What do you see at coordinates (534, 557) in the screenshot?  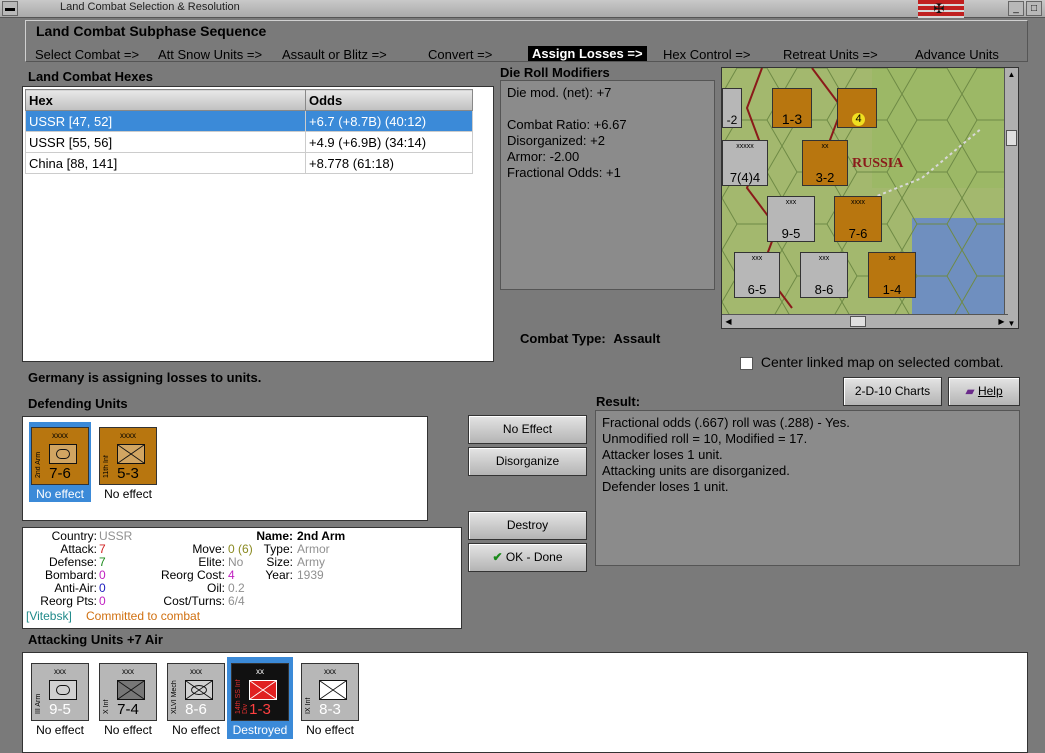 I see `ok-done-label: OK - Done` at bounding box center [534, 557].